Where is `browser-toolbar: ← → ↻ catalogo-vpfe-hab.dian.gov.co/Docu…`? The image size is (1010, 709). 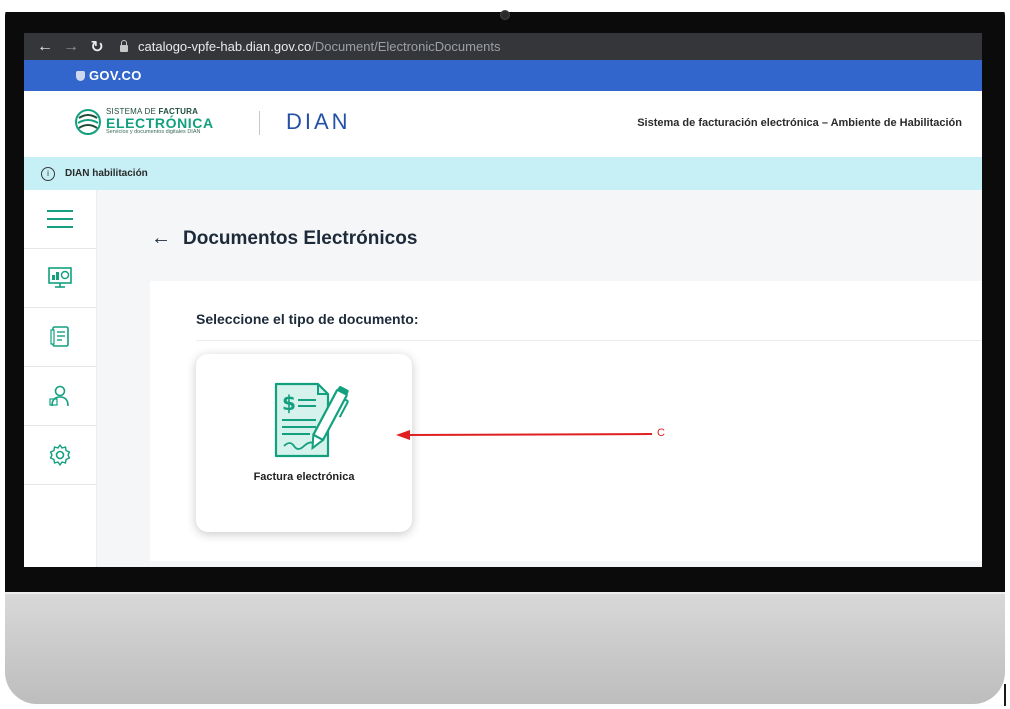
browser-toolbar: ← → ↻ catalogo-vpfe-hab.dian.gov.co/Docu… is located at coordinates (503, 46).